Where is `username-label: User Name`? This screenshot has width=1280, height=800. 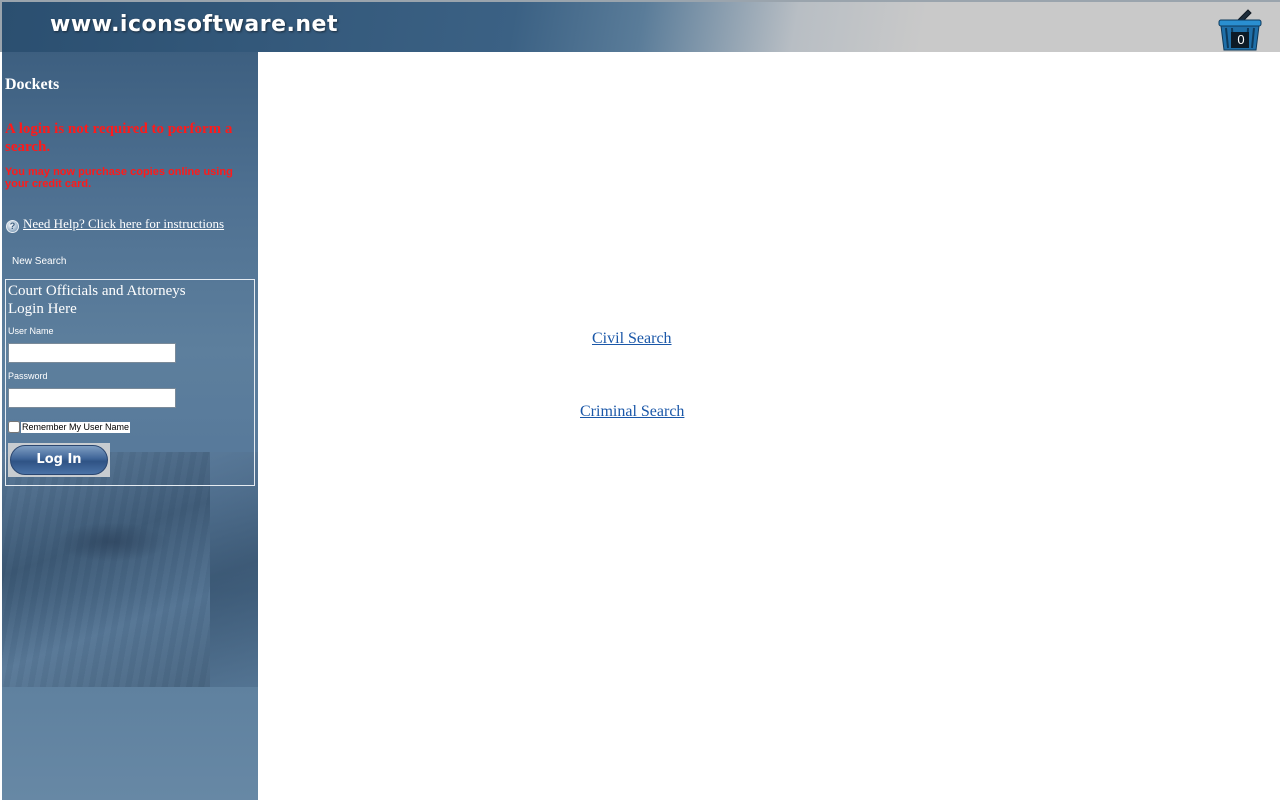 username-label: User Name is located at coordinates (31, 331).